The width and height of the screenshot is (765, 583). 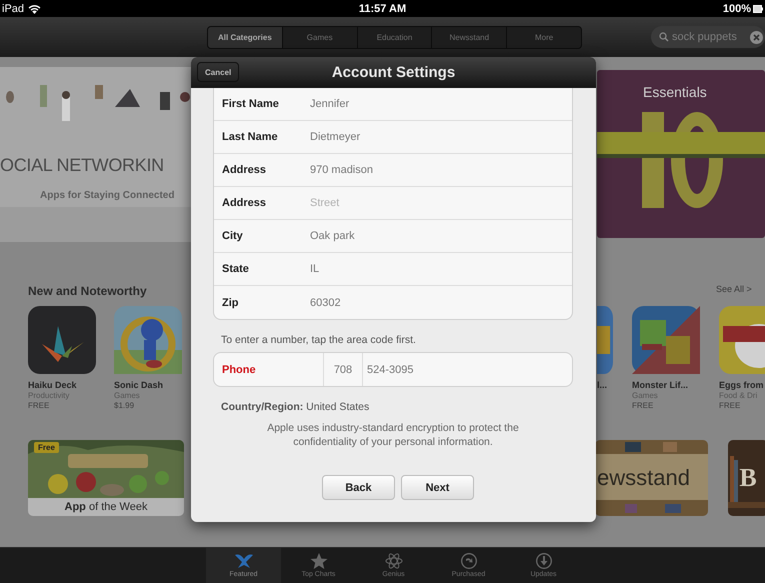 What do you see at coordinates (218, 72) in the screenshot?
I see `cancel-button: Cancel` at bounding box center [218, 72].